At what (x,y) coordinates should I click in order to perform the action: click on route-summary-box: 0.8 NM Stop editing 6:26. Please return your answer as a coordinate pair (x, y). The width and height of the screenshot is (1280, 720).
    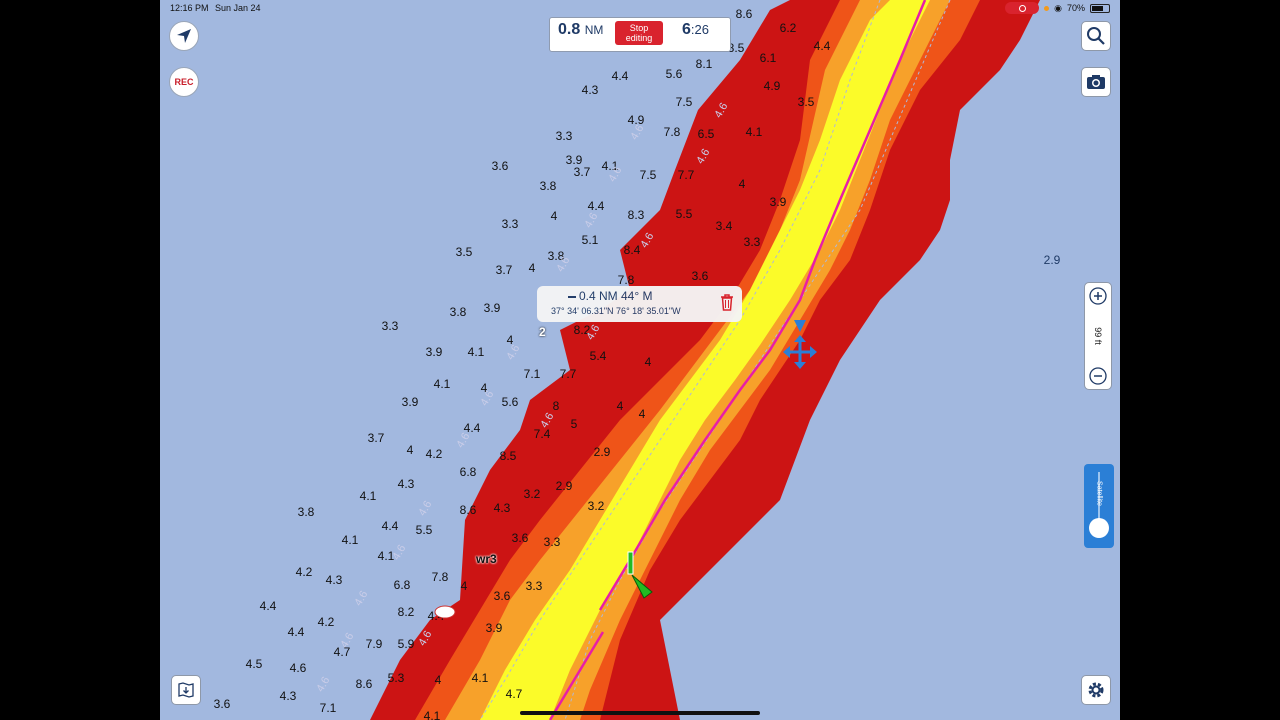
    Looking at the image, I should click on (640, 34).